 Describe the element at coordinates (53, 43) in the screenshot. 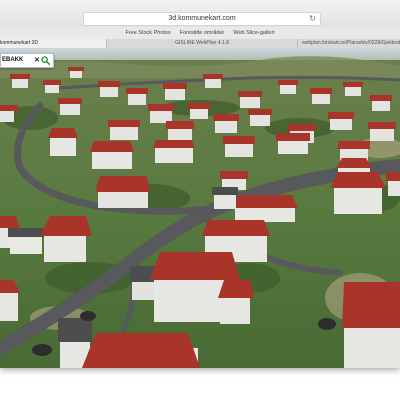

I see `tab-kommunekart-3d: kommunekart 3D` at that location.